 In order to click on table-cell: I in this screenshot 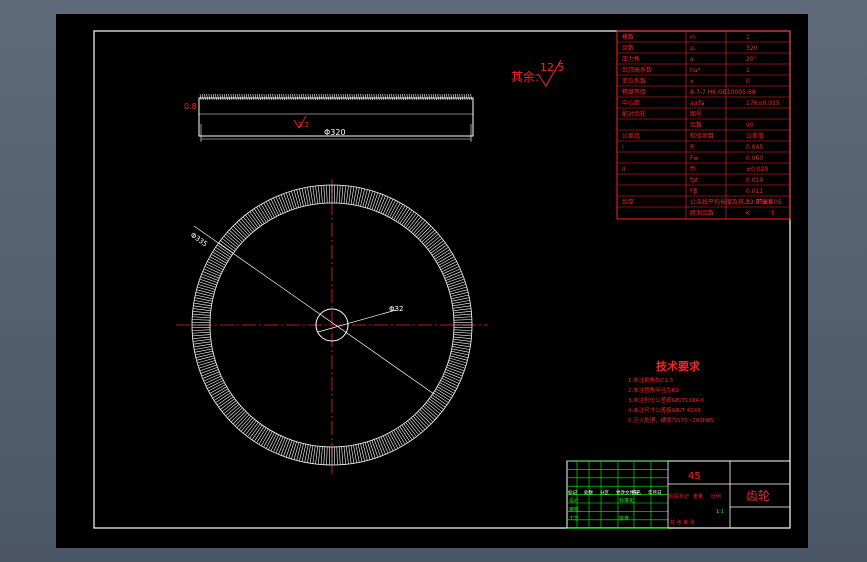, I will do `click(623, 147)`.